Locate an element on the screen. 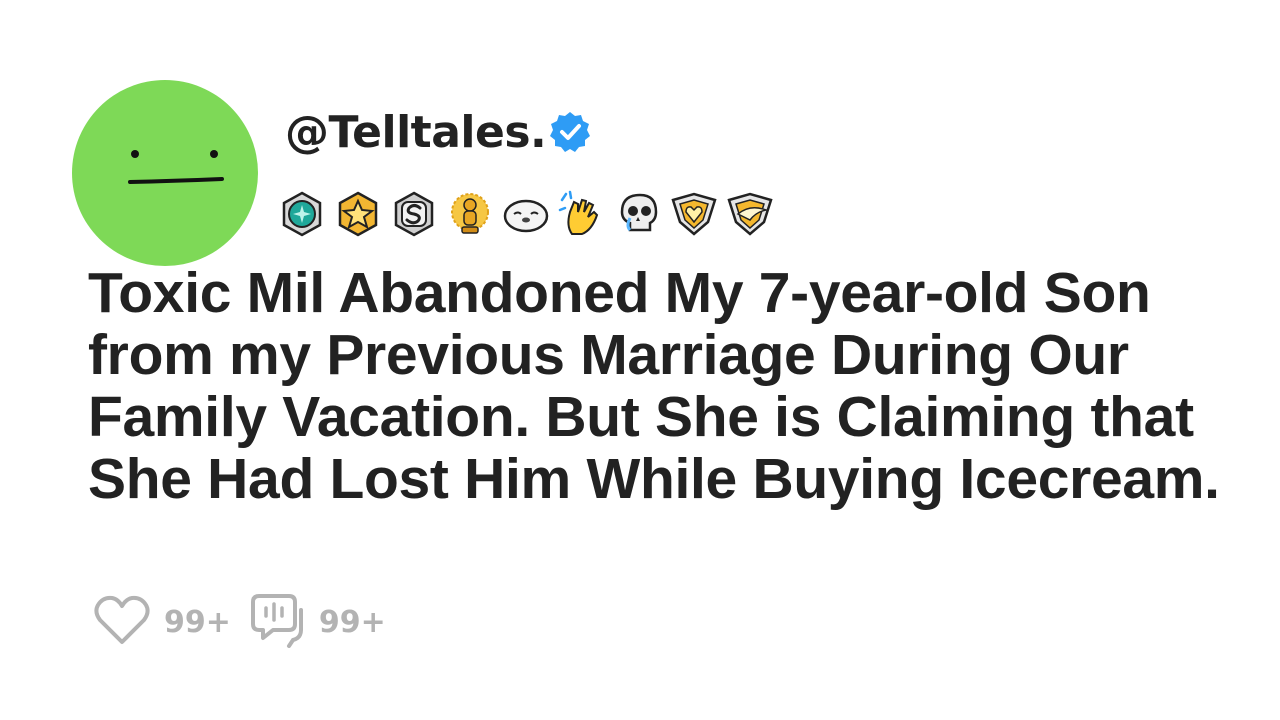 The image size is (1280, 720). verified-badge-icon is located at coordinates (570, 134).